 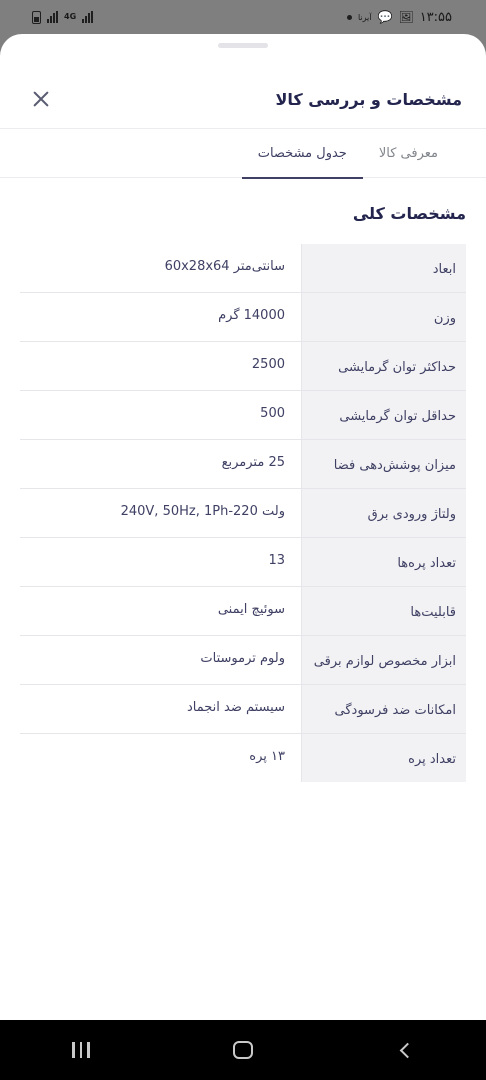 I want to click on sheet-header: مشخصات و بررسی کالا, so click(x=243, y=99).